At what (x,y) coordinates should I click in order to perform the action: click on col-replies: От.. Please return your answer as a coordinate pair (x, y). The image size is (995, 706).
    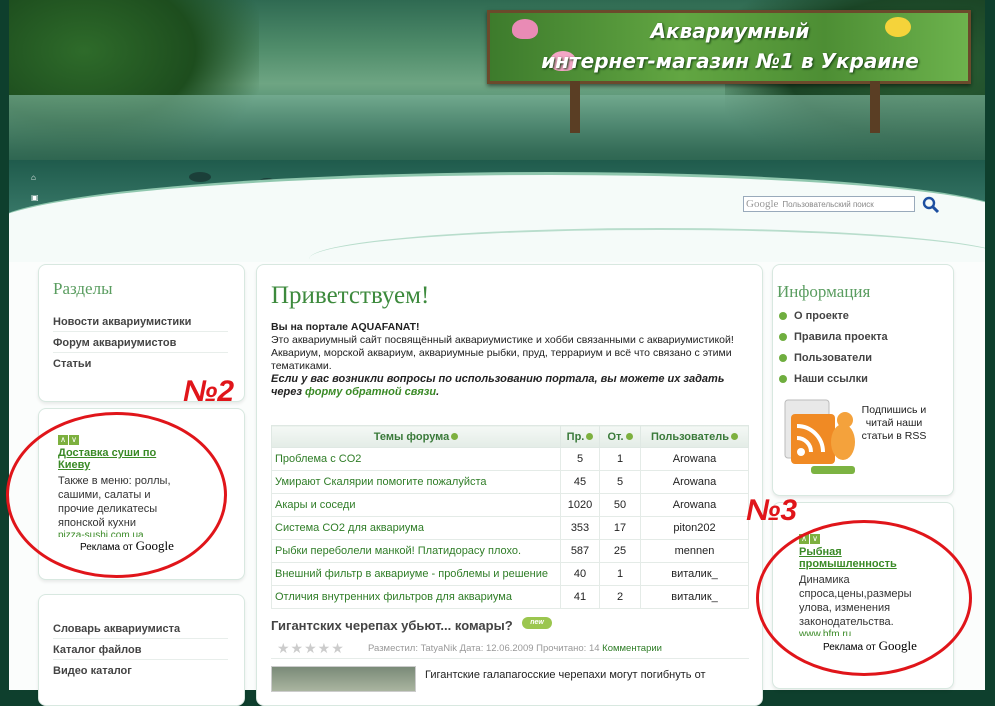
    Looking at the image, I should click on (620, 436).